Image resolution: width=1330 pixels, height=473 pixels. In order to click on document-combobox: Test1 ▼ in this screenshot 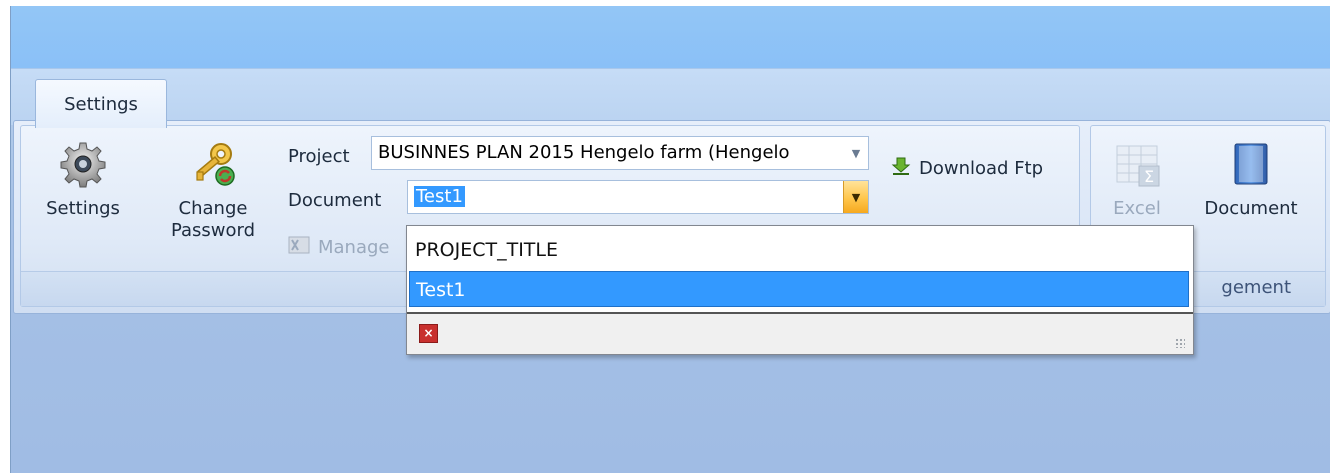, I will do `click(638, 197)`.